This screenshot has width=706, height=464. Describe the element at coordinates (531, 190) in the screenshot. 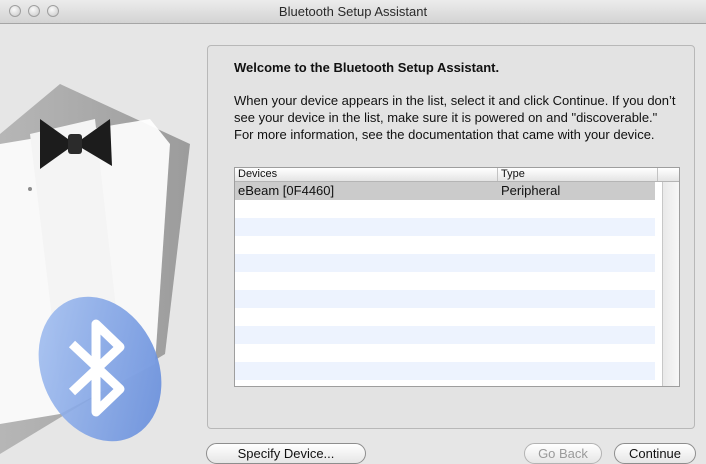

I see `device-type: Peripheral` at that location.